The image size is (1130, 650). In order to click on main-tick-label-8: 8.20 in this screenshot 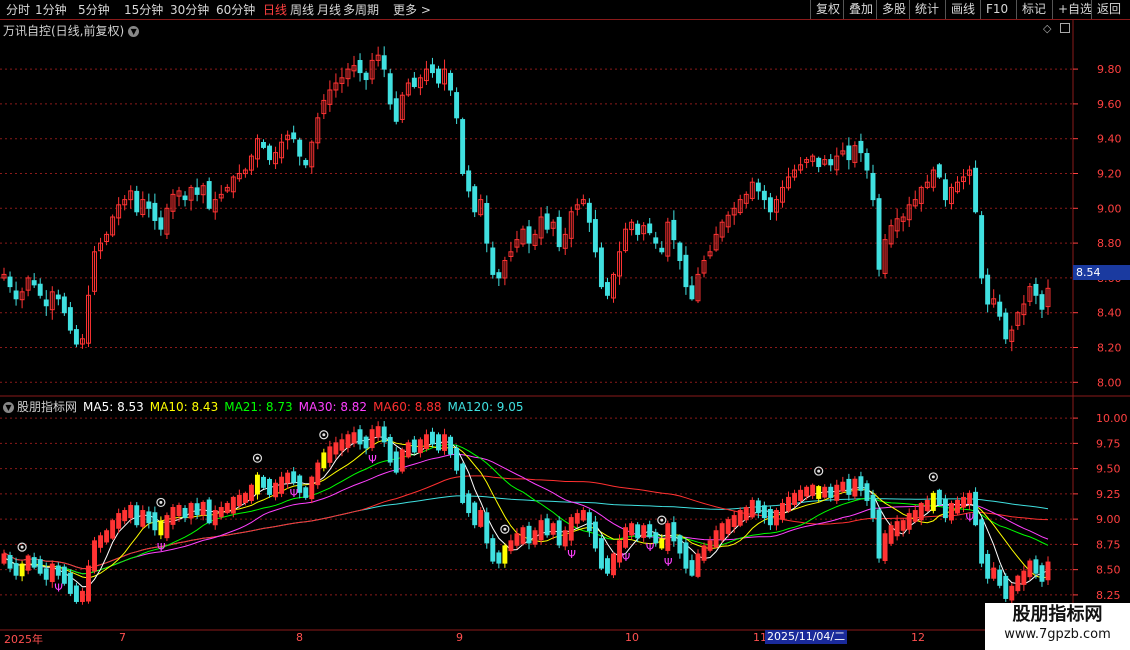, I will do `click(1109, 348)`.